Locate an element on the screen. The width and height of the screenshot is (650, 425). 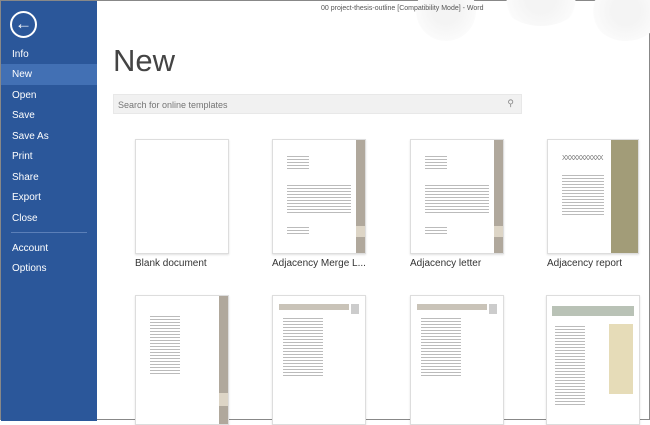
search-input is located at coordinates (304, 105).